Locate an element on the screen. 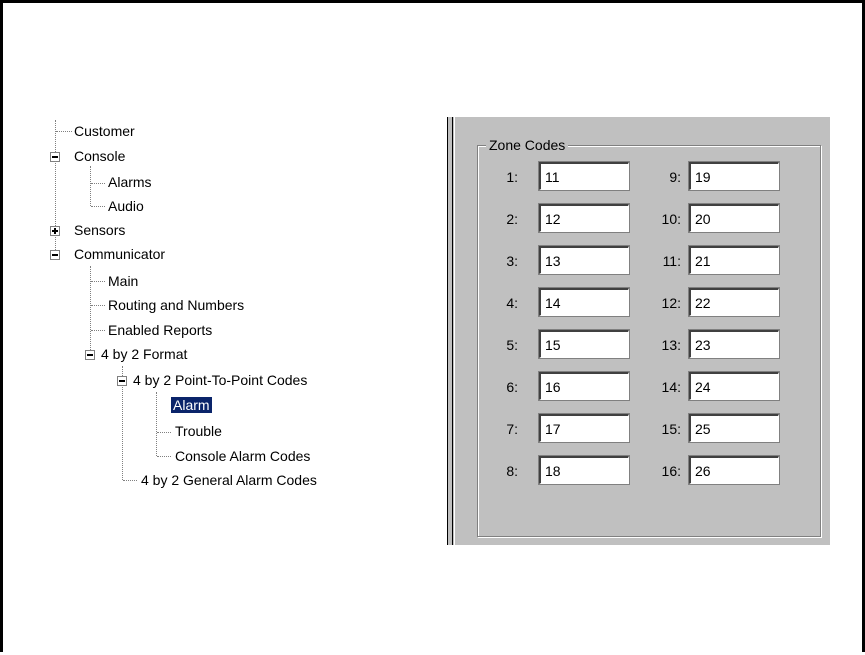 The image size is (865, 655). tree-item-label: Sensors is located at coordinates (100, 230).